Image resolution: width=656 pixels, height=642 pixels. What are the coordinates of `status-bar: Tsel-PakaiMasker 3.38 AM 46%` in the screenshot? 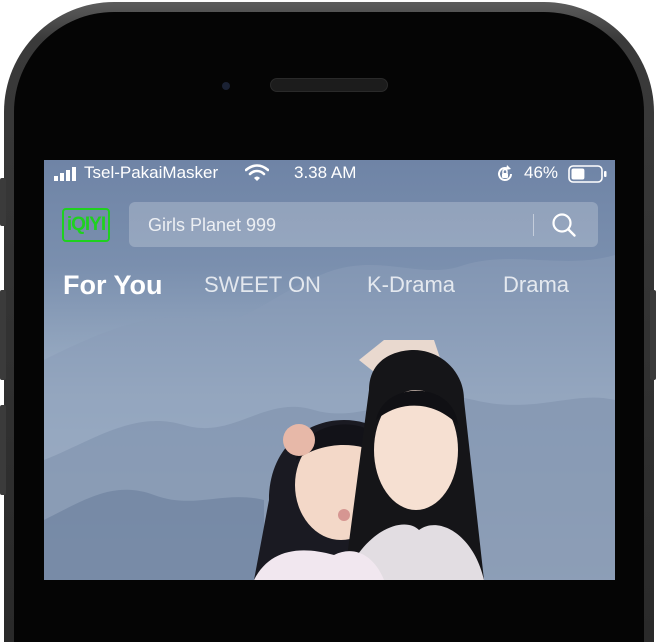 It's located at (329, 174).